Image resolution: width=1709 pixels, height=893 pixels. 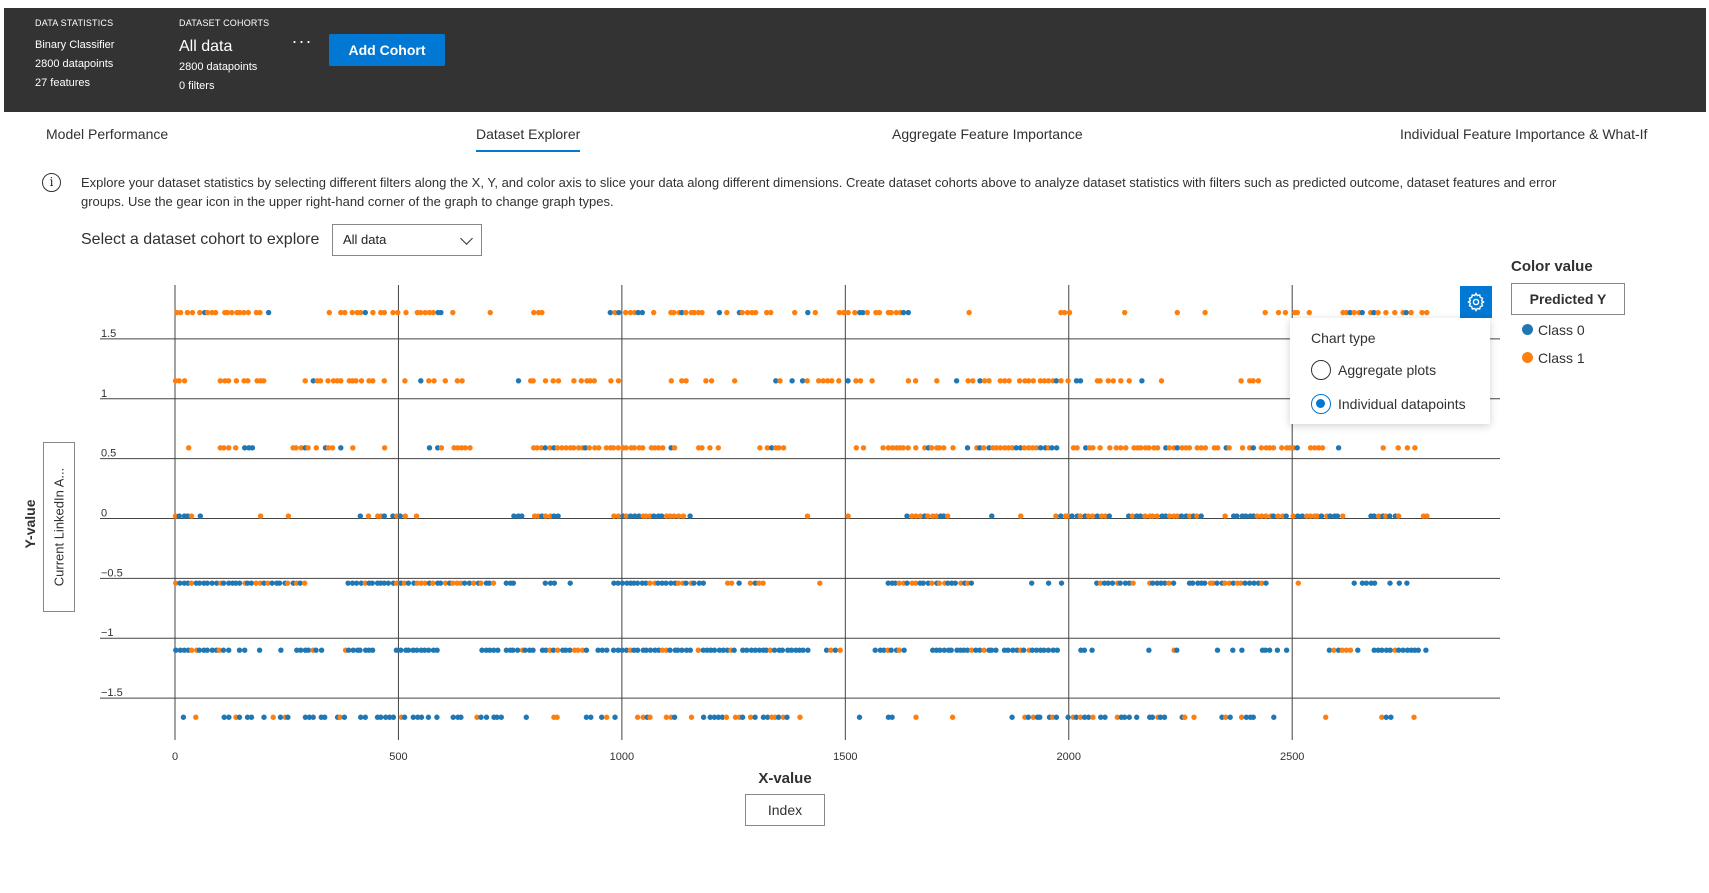 What do you see at coordinates (1568, 299) in the screenshot?
I see `color-feature-button: Predicted Y` at bounding box center [1568, 299].